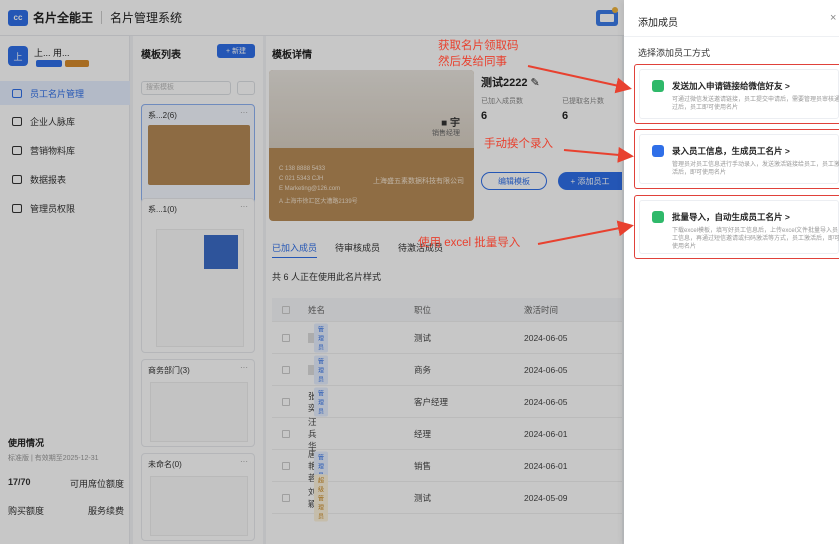 The width and height of the screenshot is (839, 544). I want to click on arrow-to-wechat-option, so click(579, 79).